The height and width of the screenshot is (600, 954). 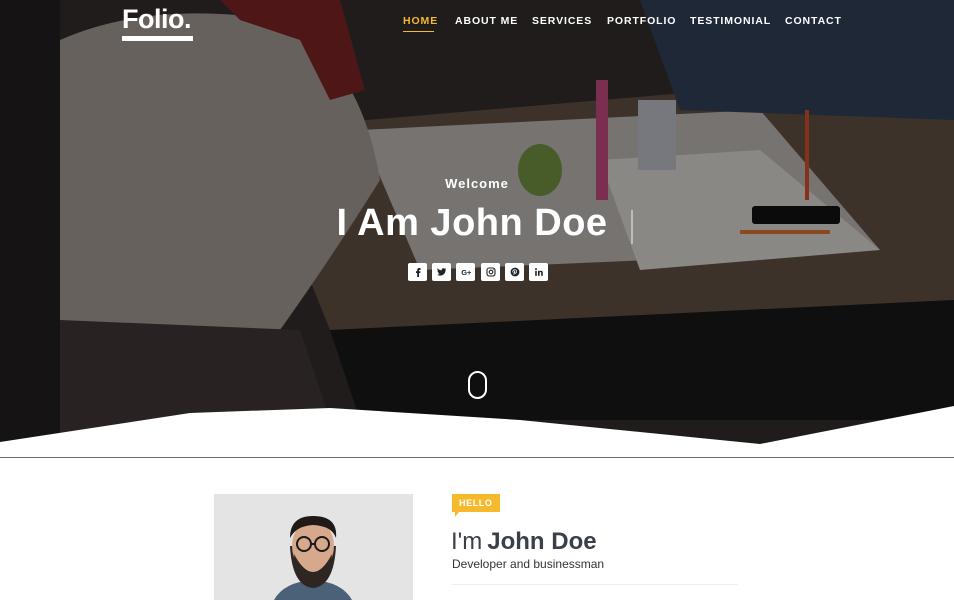 I want to click on hello-badge-tail, so click(x=457, y=514).